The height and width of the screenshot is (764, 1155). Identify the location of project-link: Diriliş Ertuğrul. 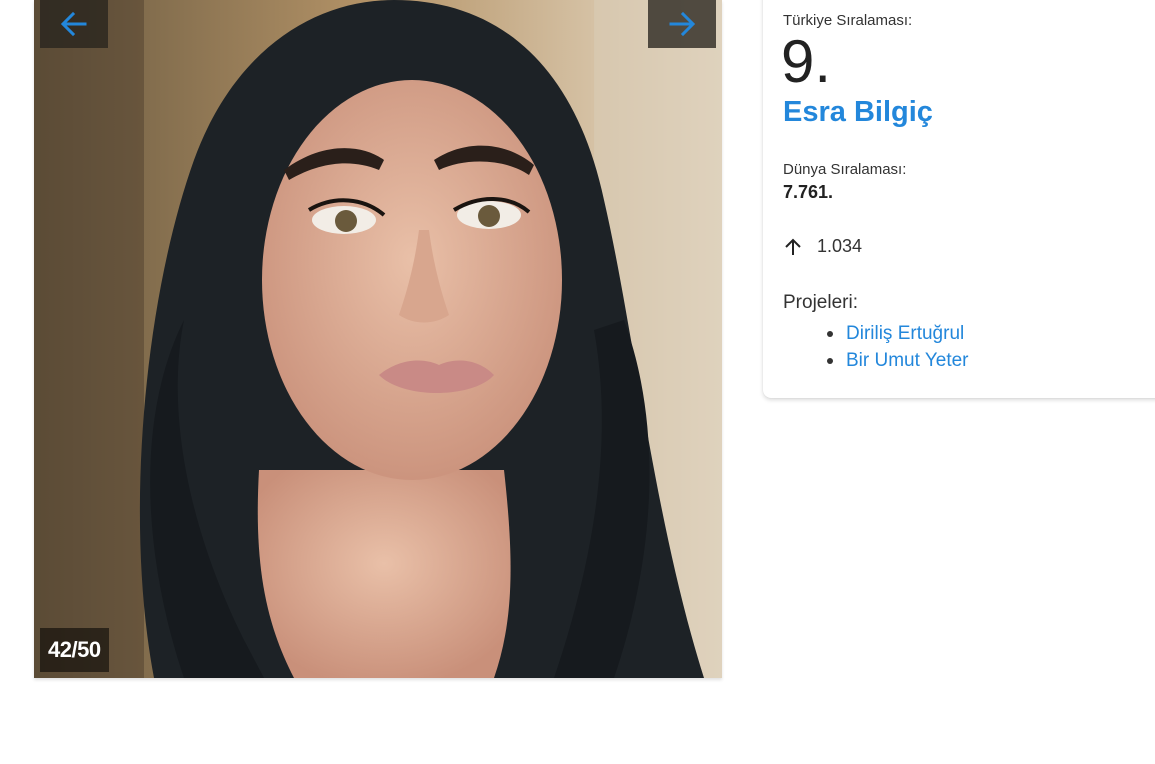
(905, 334).